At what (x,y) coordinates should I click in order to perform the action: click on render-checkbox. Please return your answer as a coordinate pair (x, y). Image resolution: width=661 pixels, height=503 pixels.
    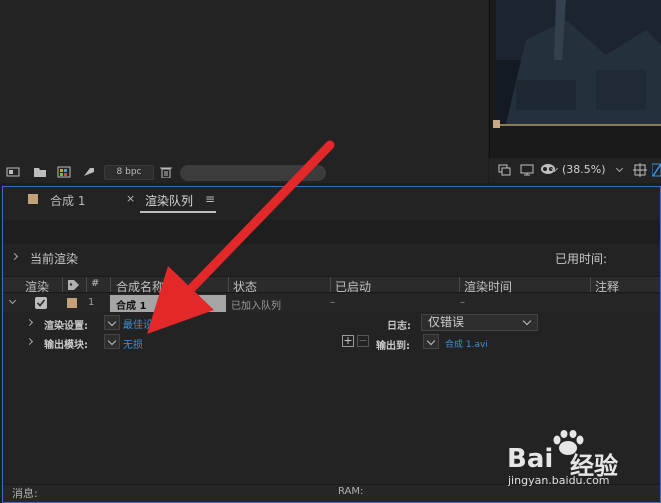
    Looking at the image, I should click on (41, 303).